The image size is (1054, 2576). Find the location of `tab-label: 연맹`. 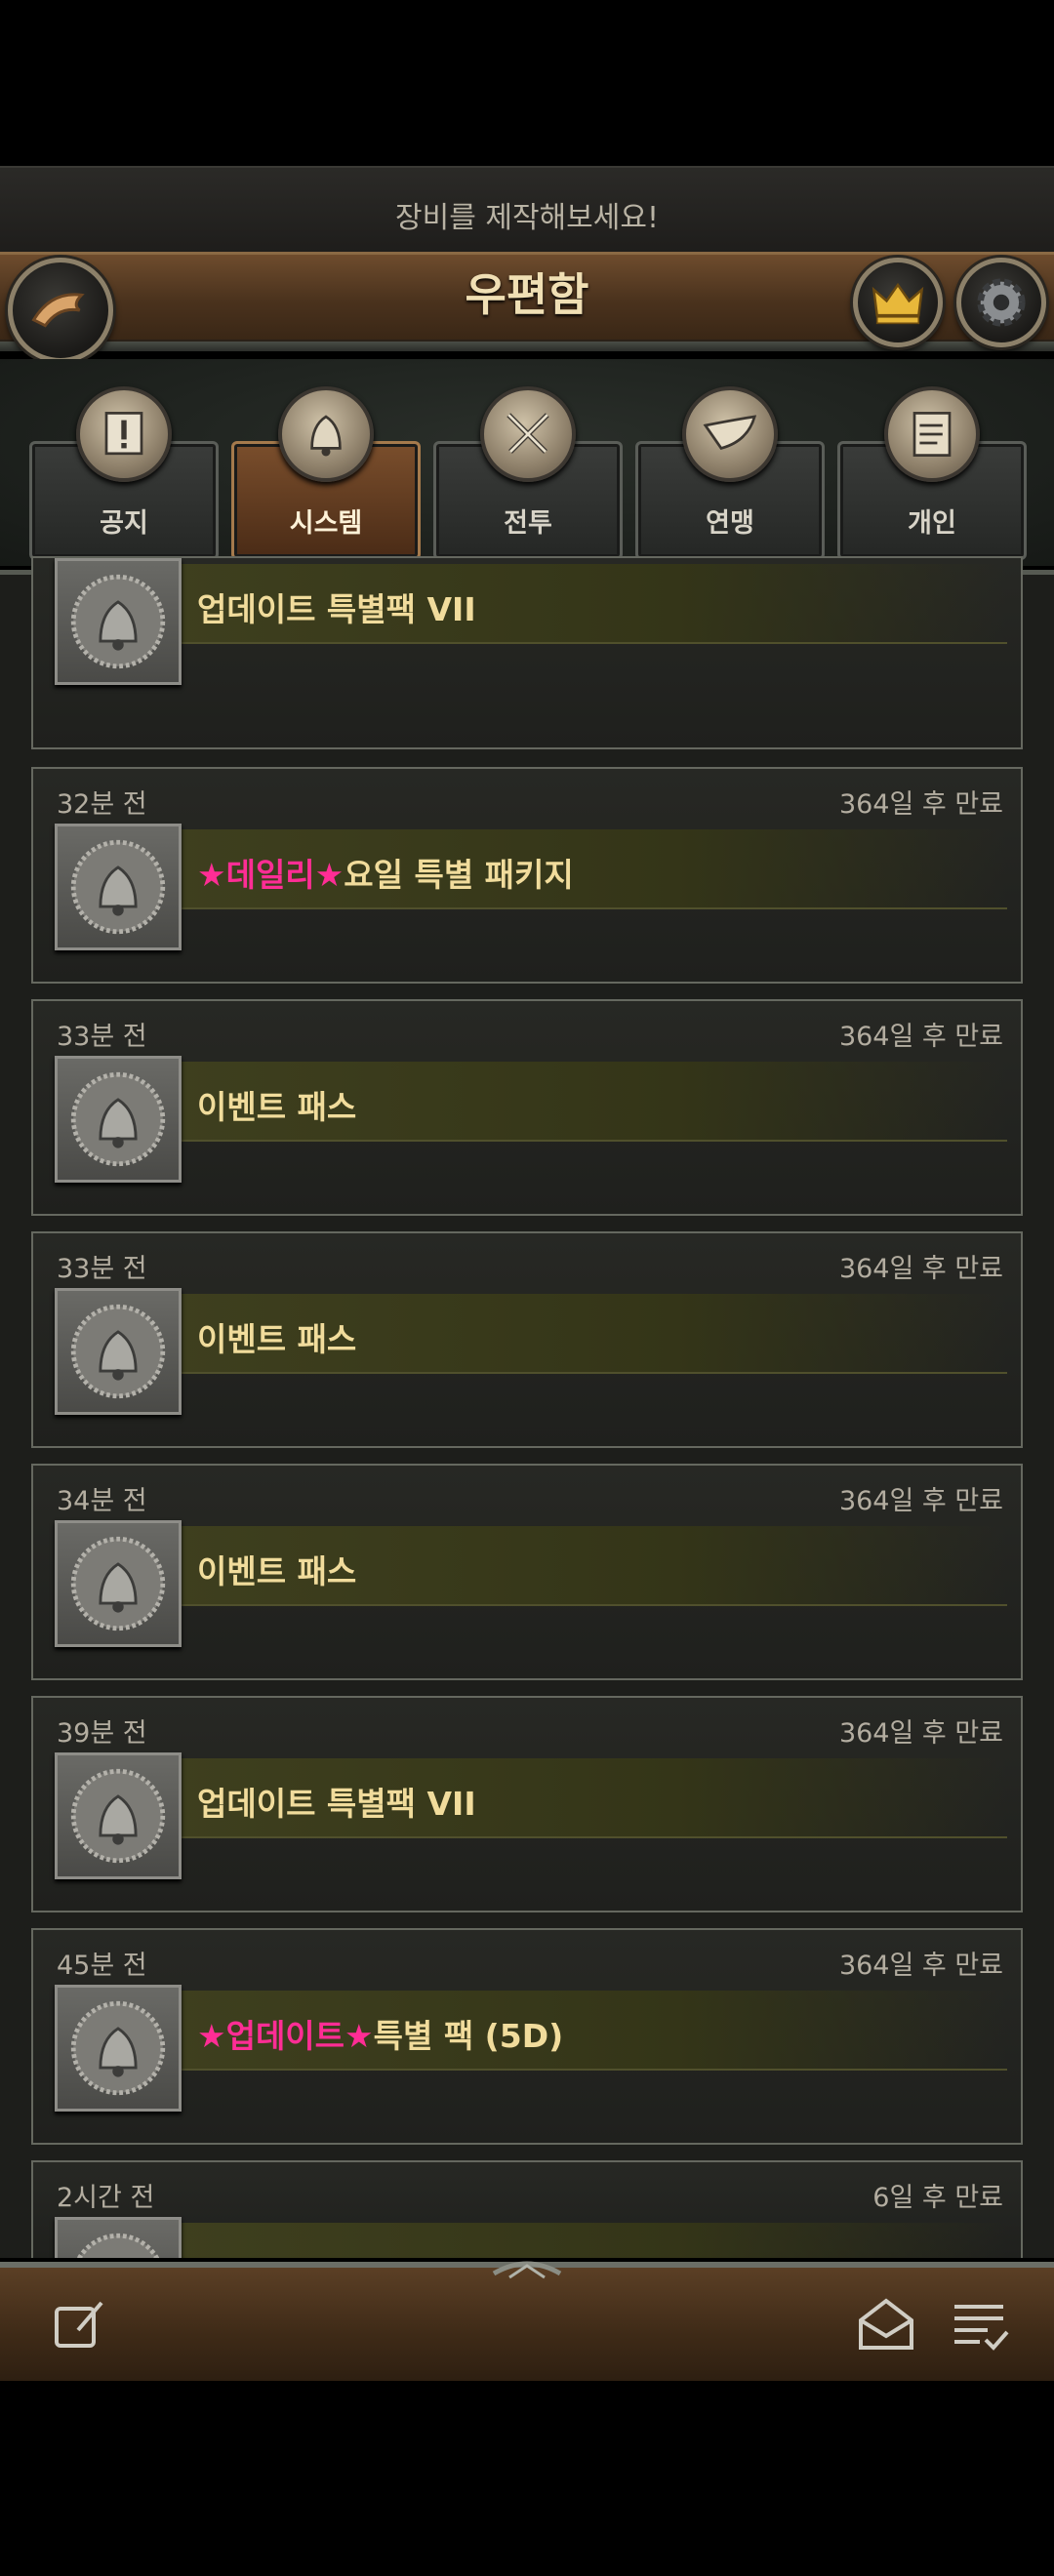

tab-label: 연맹 is located at coordinates (730, 523).